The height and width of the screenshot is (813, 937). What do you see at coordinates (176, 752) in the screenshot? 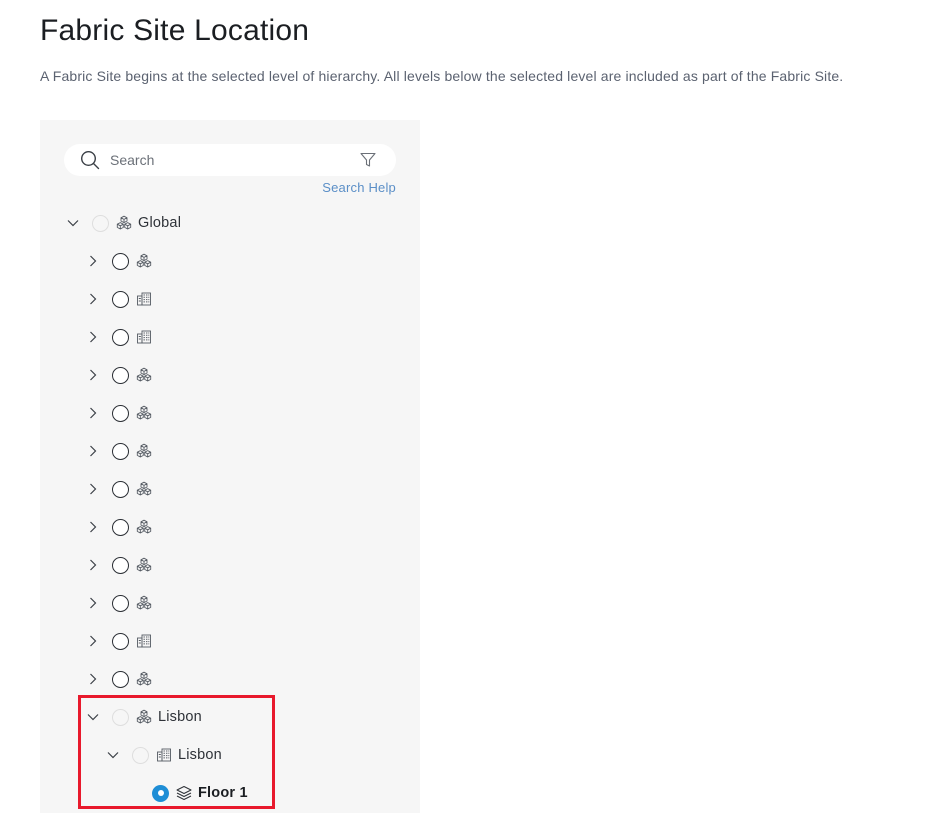
I see `selection-highlight` at bounding box center [176, 752].